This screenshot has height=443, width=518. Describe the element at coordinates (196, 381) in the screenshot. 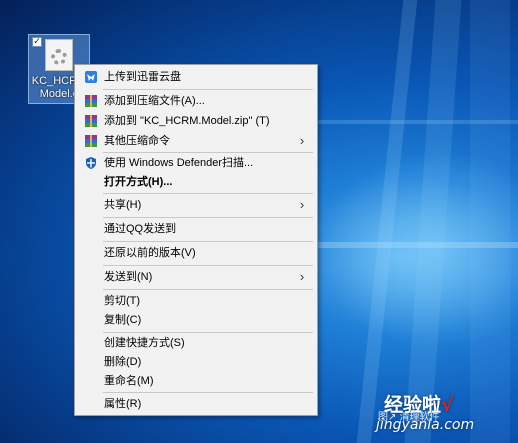

I see `menu-item-rename: 重命名(M)` at that location.